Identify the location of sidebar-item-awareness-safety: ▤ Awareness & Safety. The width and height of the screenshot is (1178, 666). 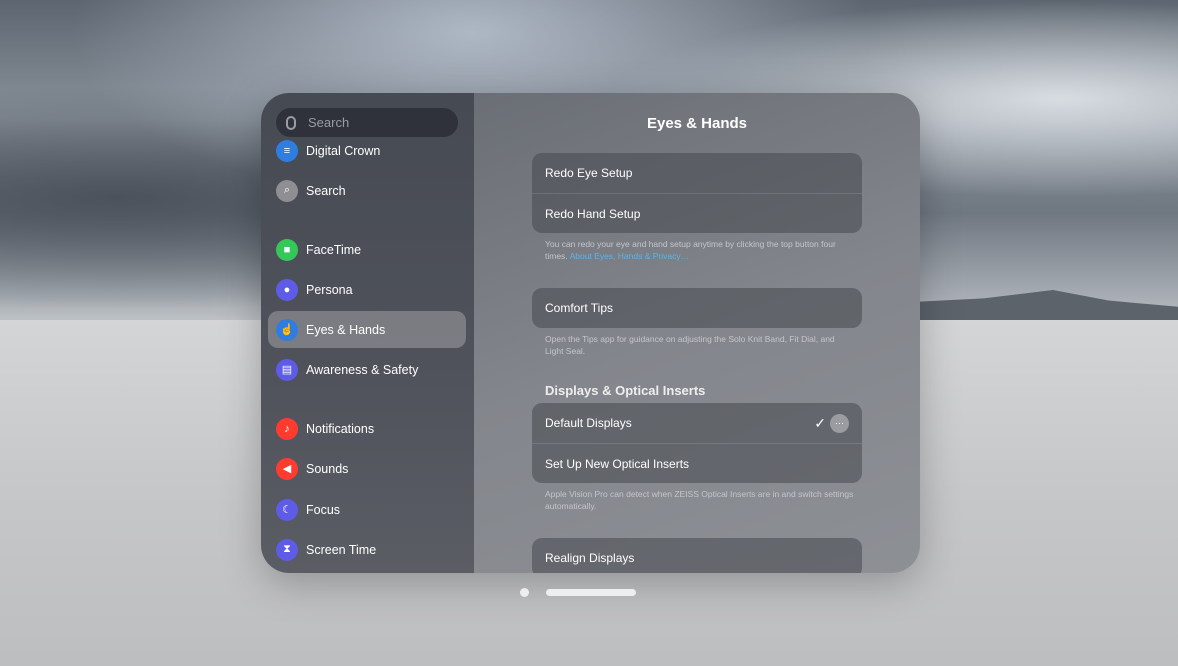
(367, 369).